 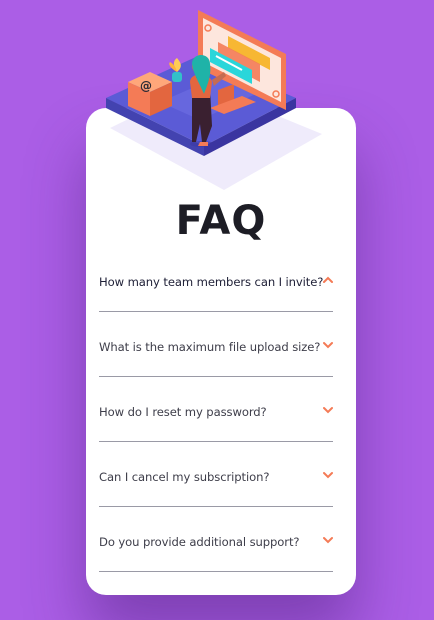 What do you see at coordinates (184, 477) in the screenshot?
I see `faq-question: Can I cancel my subscription?` at bounding box center [184, 477].